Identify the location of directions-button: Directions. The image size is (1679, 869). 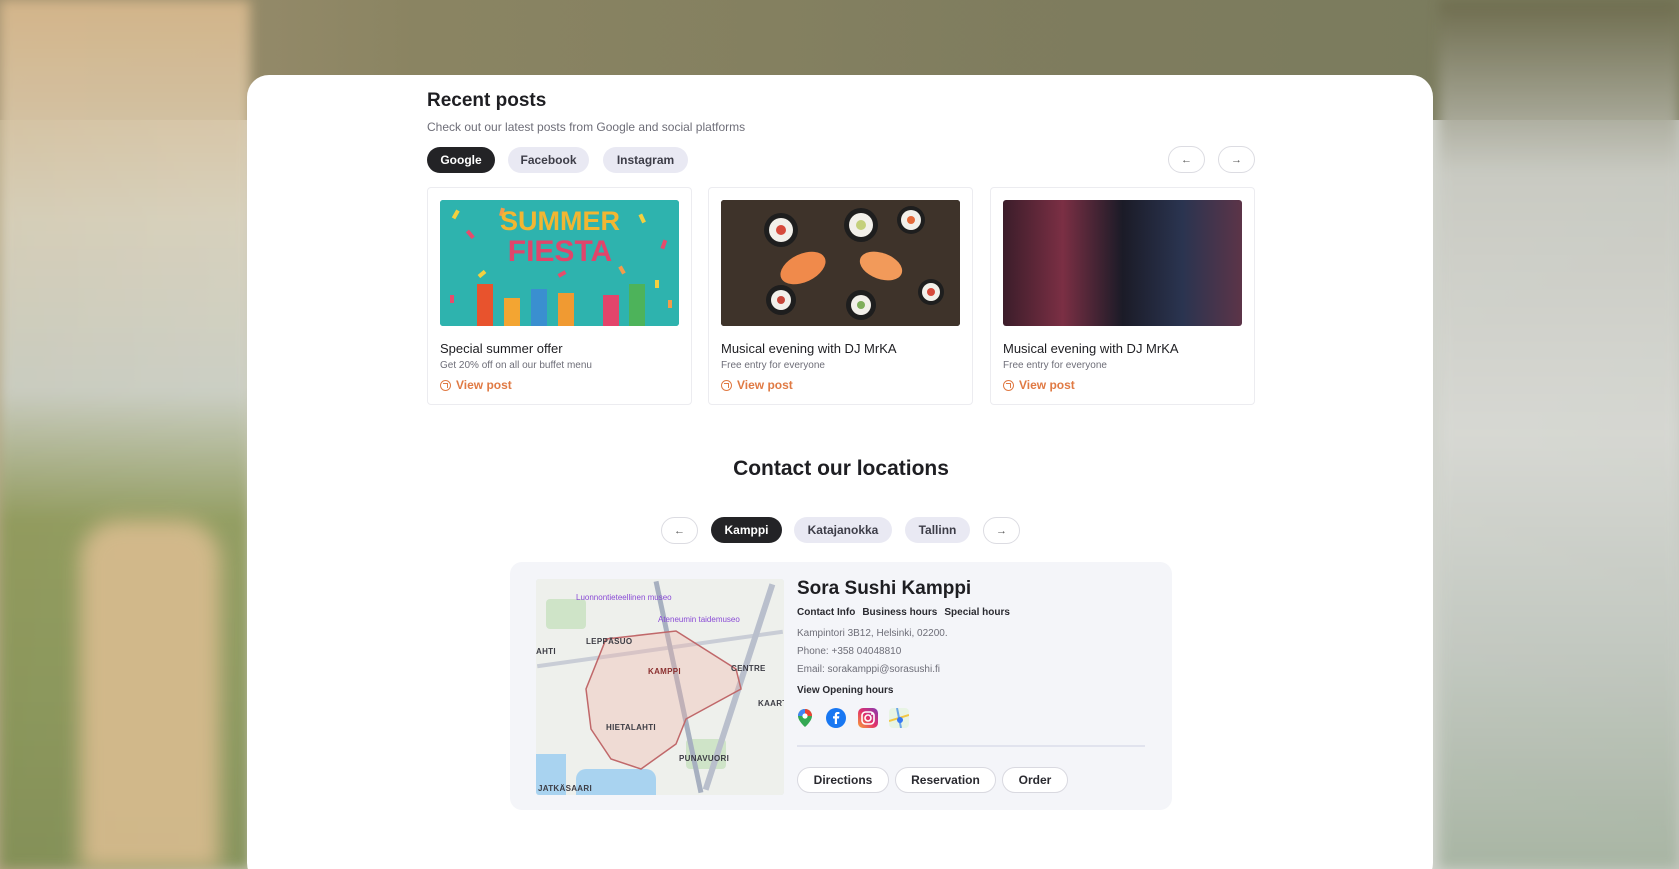
(843, 780).